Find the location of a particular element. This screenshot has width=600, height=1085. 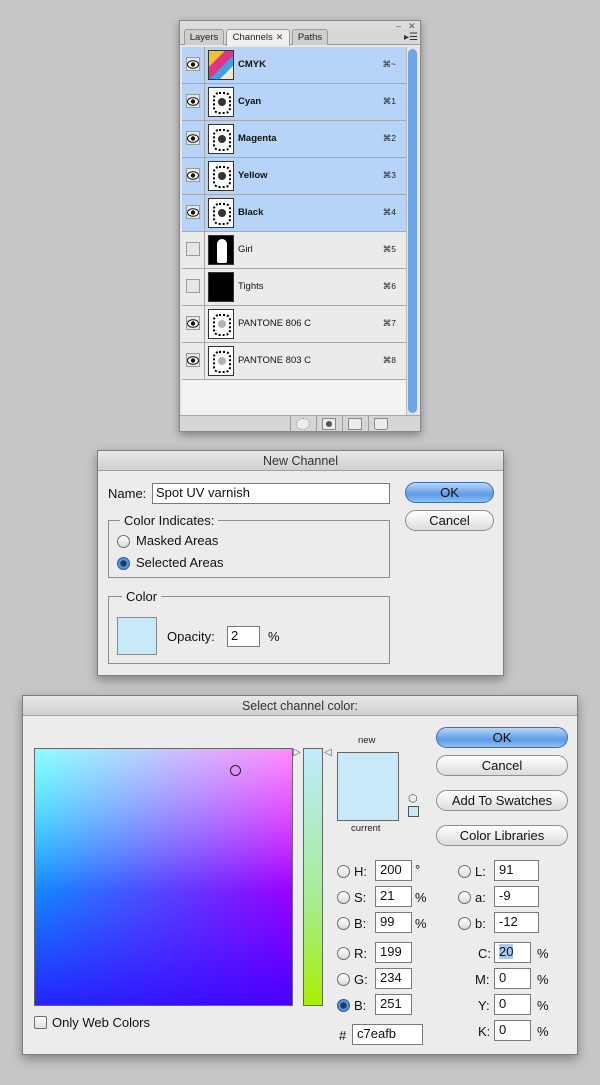

out-of-gamut-cube-icon: ⬡ is located at coordinates (413, 798).